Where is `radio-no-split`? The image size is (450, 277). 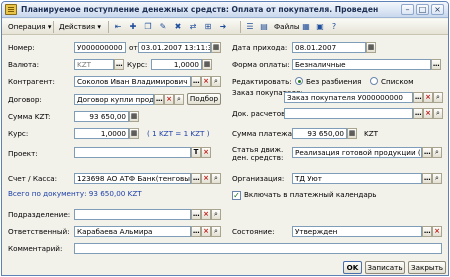
radio-no-split is located at coordinates (299, 81).